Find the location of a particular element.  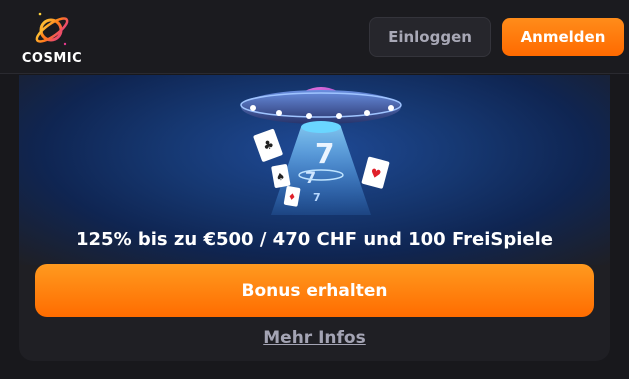

brand-name: COSMIC is located at coordinates (52, 58).